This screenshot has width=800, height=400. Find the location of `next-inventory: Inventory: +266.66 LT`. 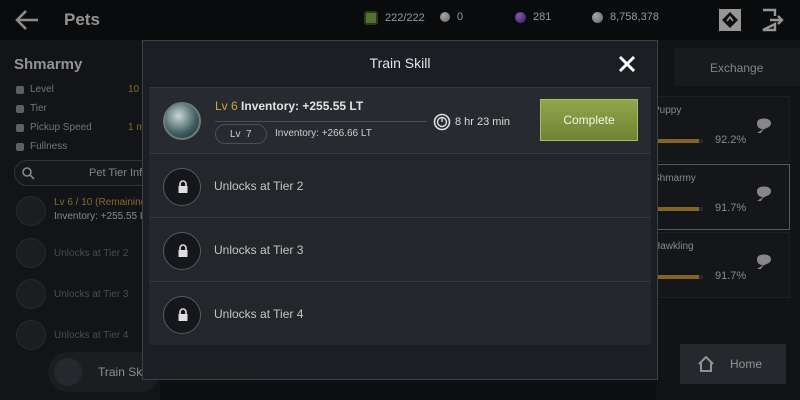

next-inventory: Inventory: +266.66 LT is located at coordinates (323, 133).